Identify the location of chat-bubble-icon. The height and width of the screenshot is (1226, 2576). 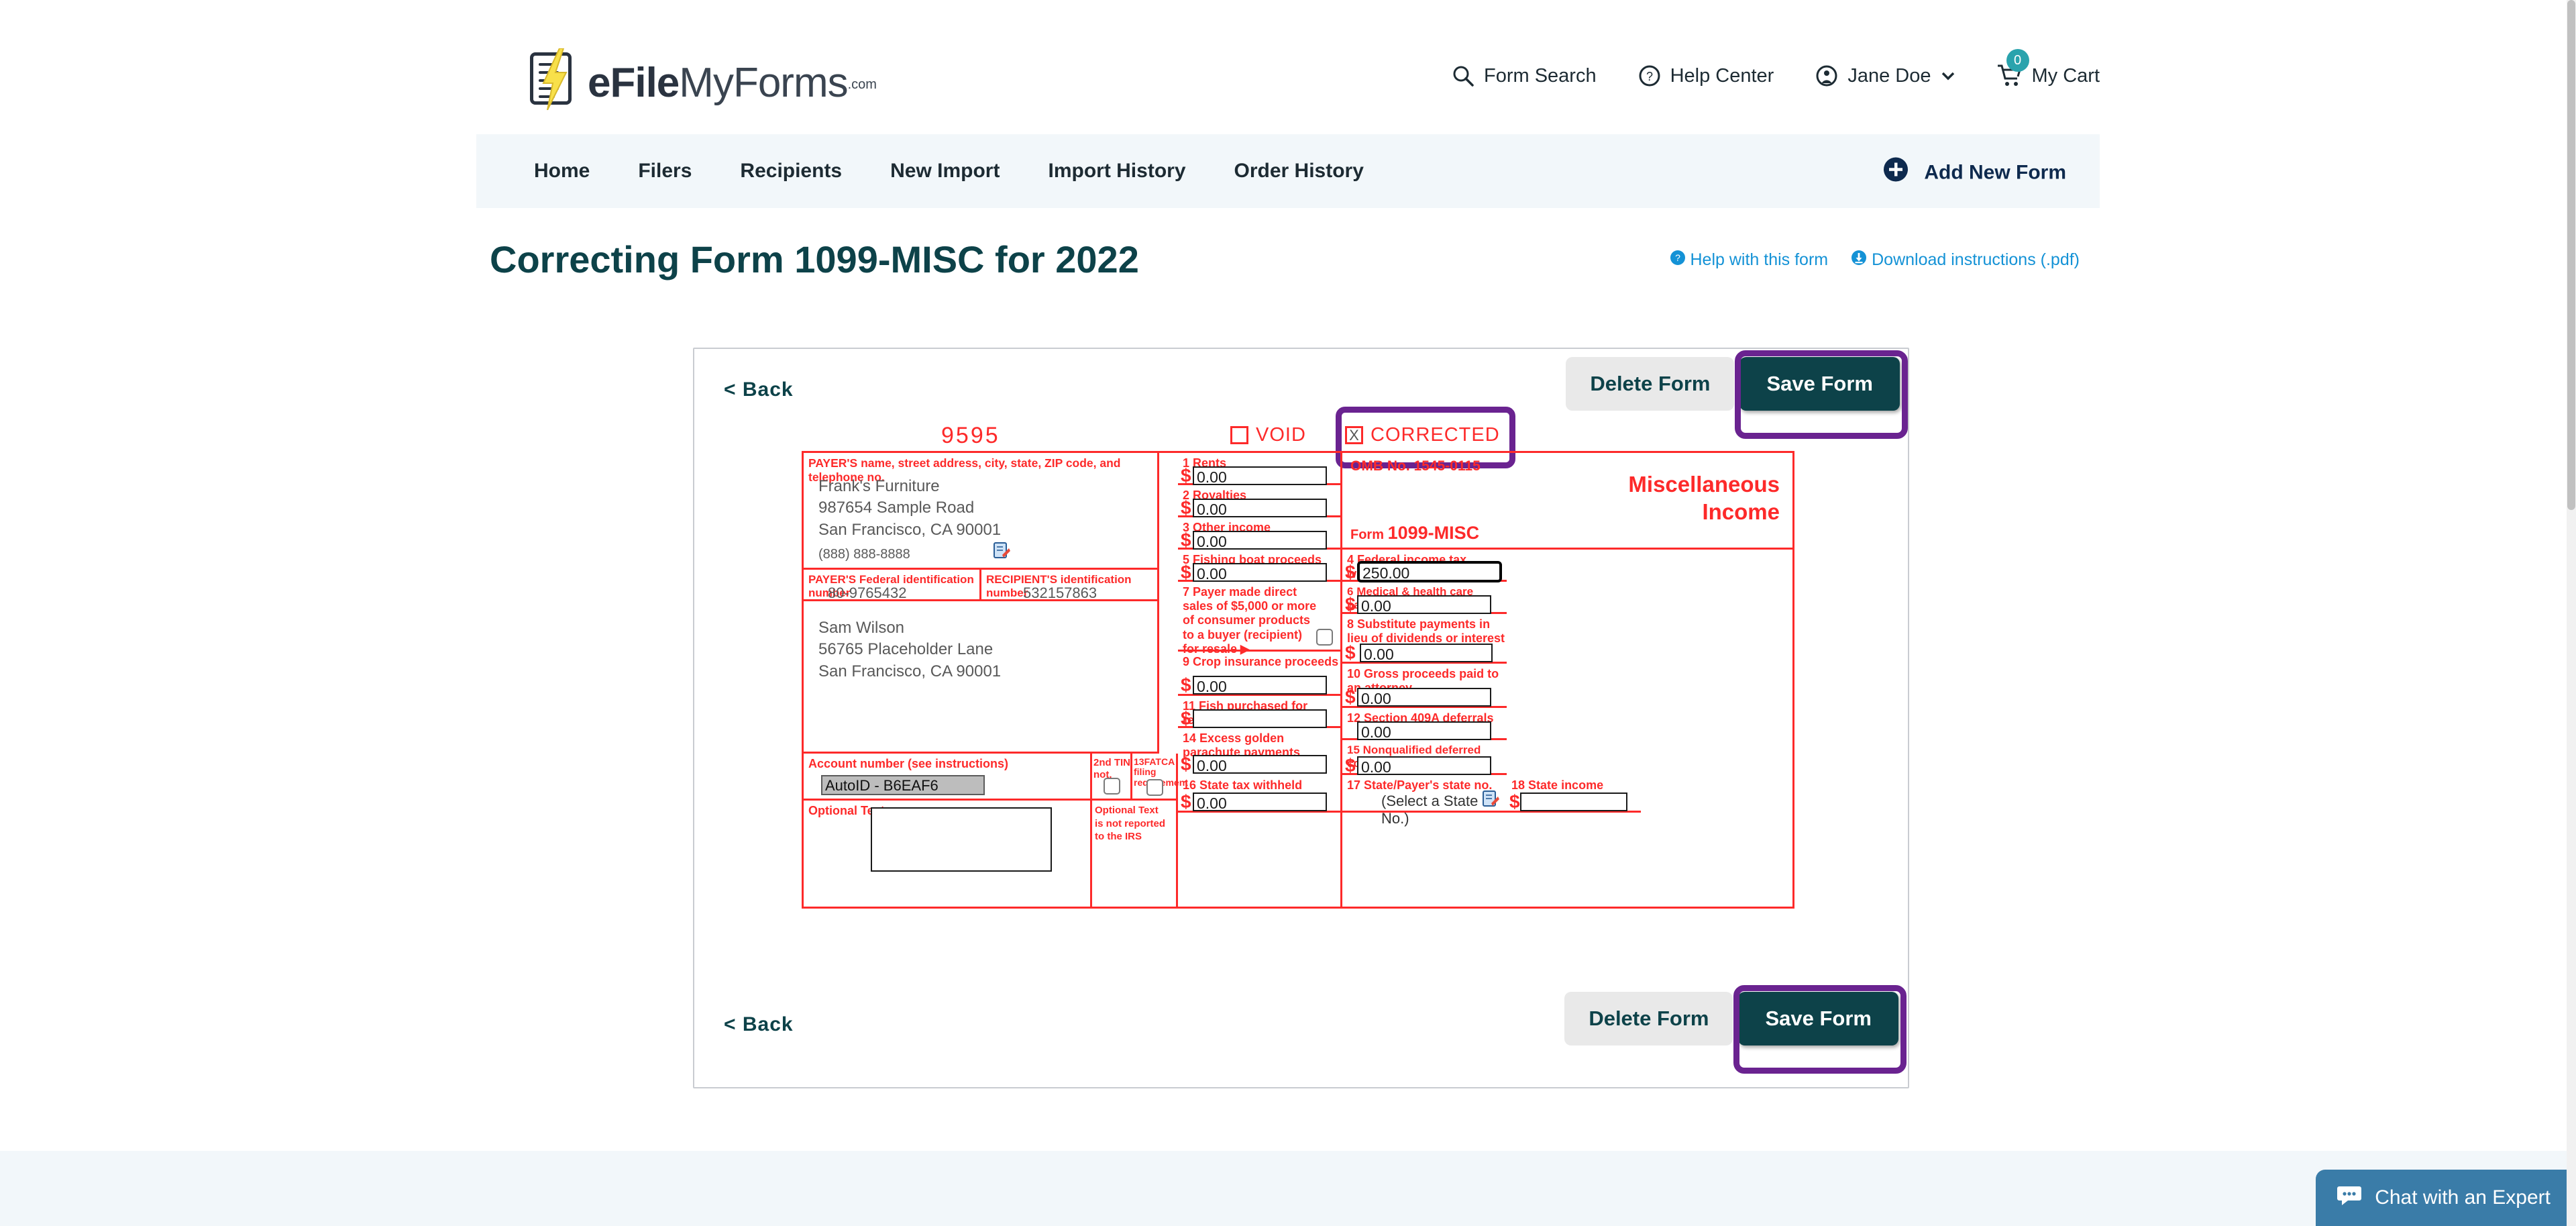
(2349, 1197).